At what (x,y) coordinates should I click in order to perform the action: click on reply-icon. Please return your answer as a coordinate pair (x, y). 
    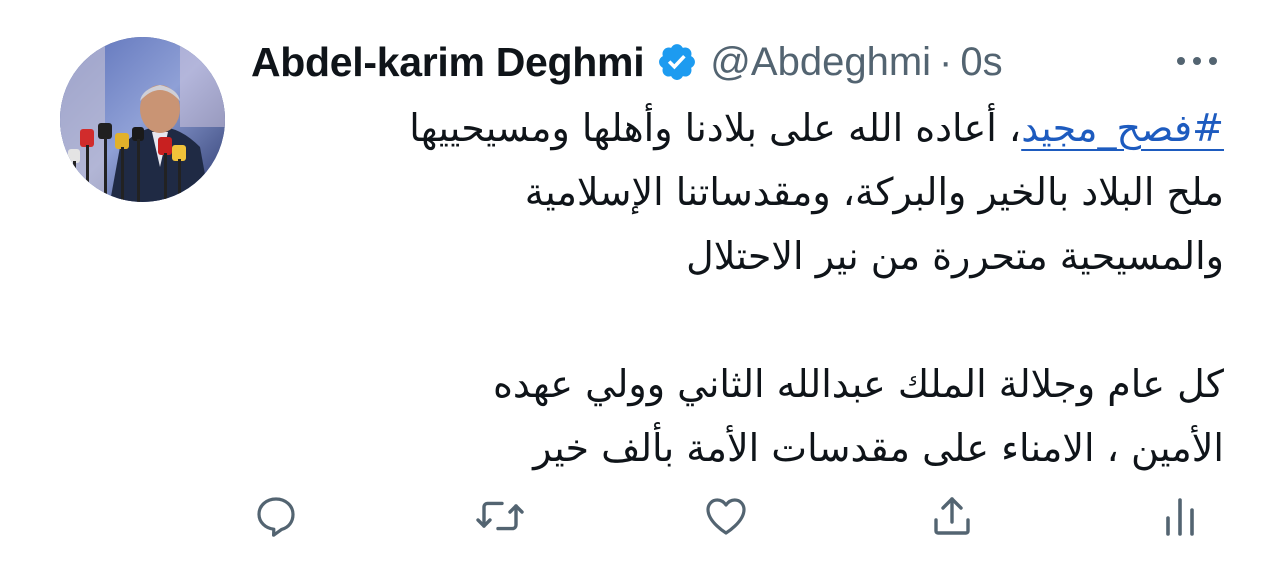
    Looking at the image, I should click on (276, 516).